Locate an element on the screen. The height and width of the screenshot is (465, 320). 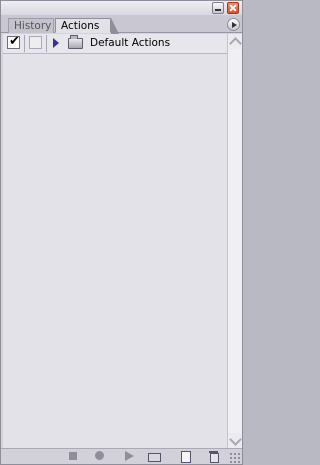
scroll-down-icon is located at coordinates (235, 440).